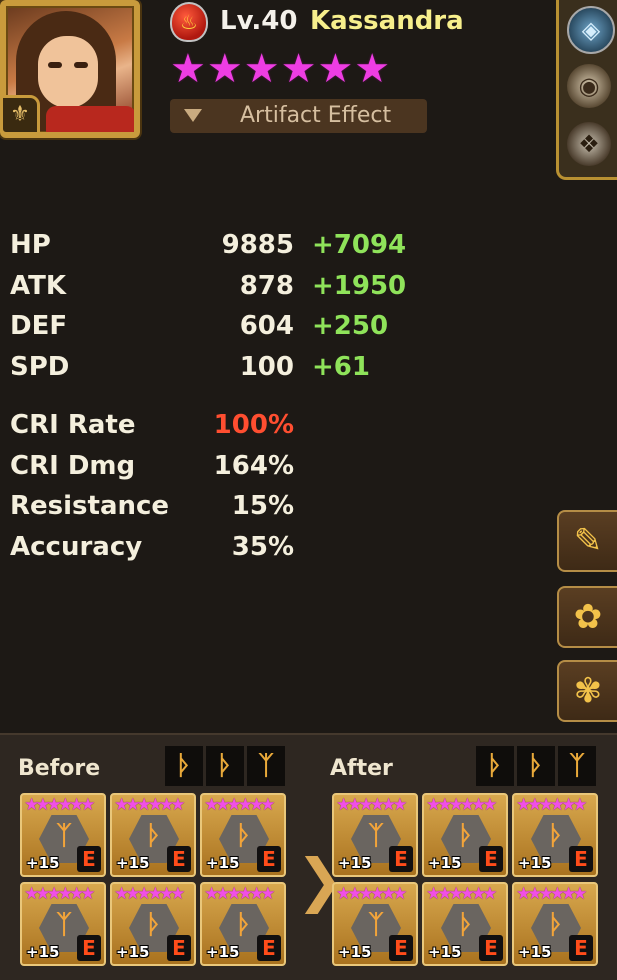 Image resolution: width=617 pixels, height=980 pixels. What do you see at coordinates (40, 367) in the screenshot?
I see `stat-spd-label: SPD` at bounding box center [40, 367].